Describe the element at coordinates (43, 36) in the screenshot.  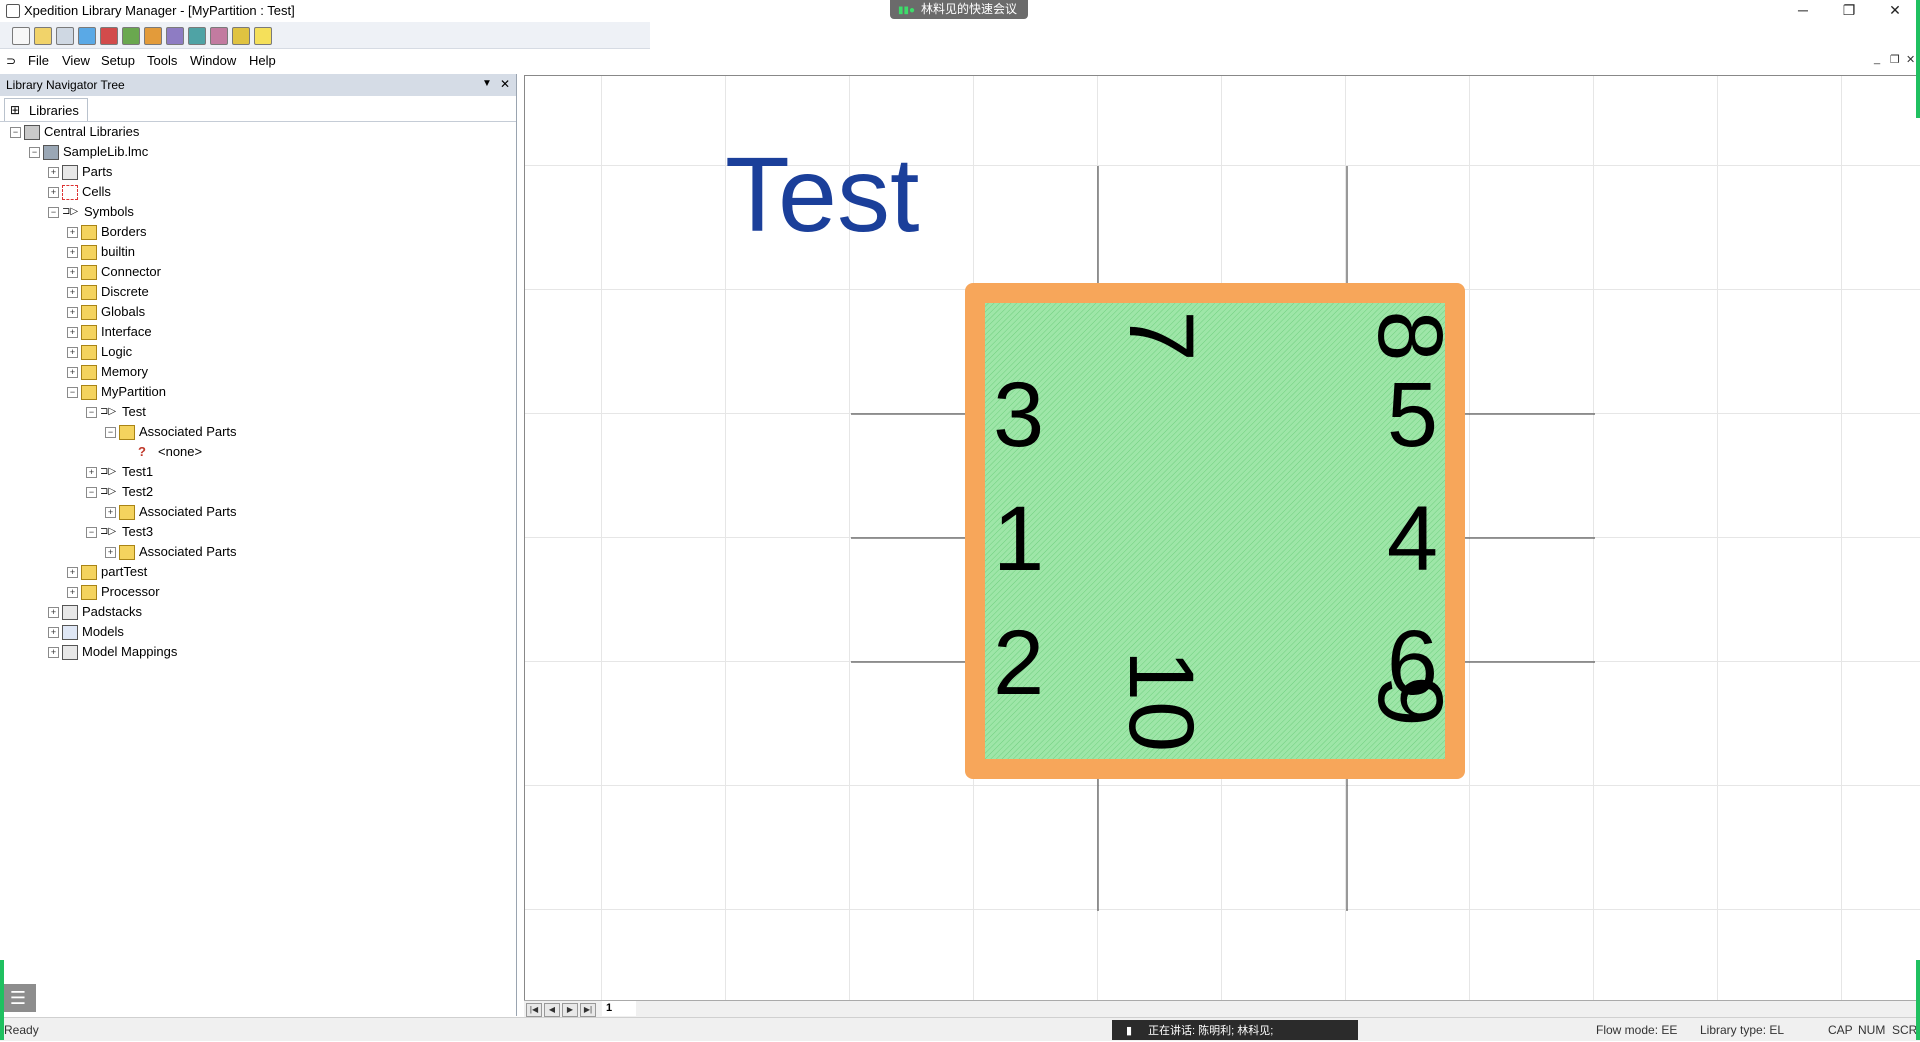
I see `open-icon` at that location.